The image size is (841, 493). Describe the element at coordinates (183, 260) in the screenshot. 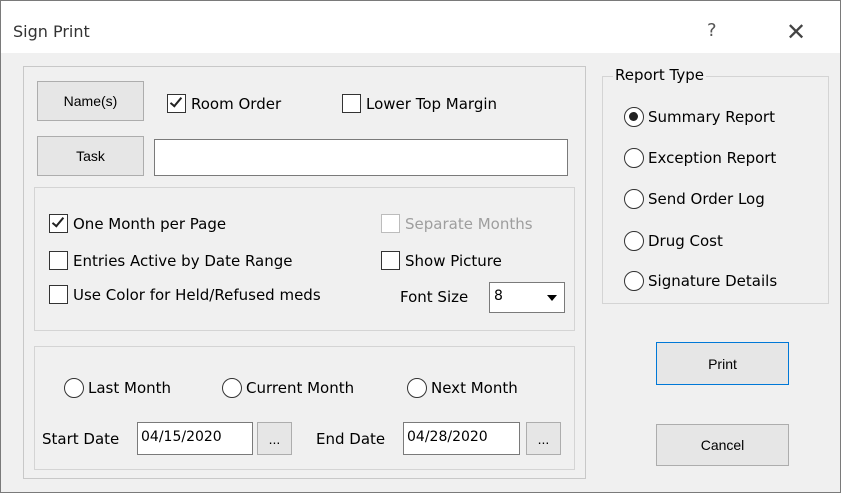

I see `entries-active-label: Entries Active by Date Range` at that location.